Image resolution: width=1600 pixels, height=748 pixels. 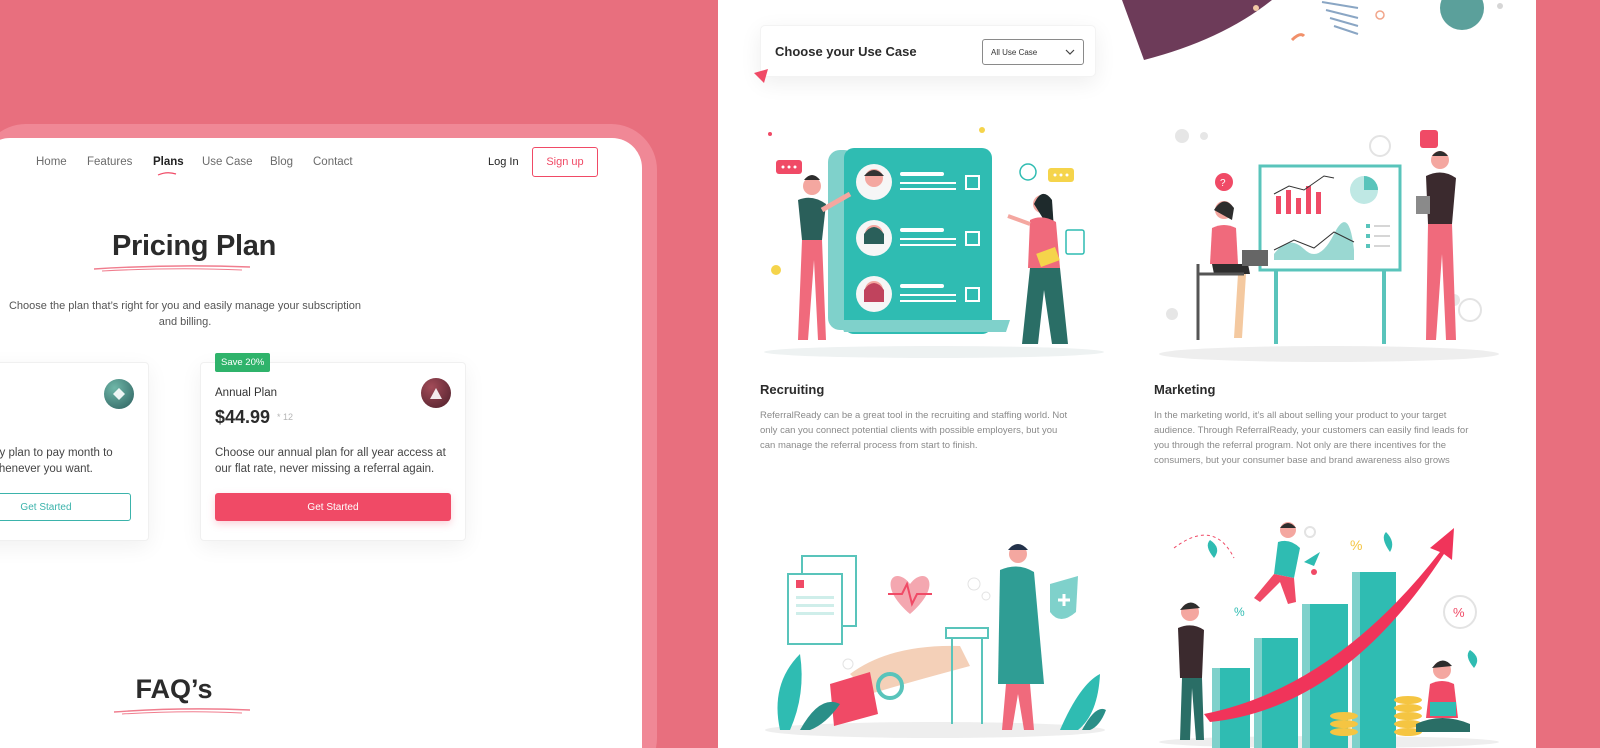 What do you see at coordinates (928, 51) in the screenshot?
I see `use-case-selector: Choose your Use Case All Use Case` at bounding box center [928, 51].